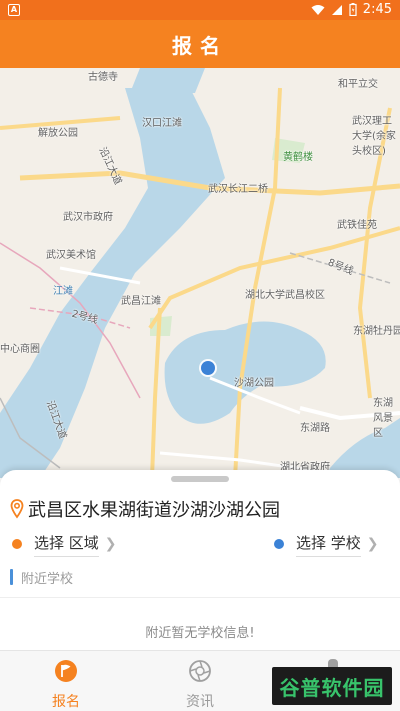 This screenshot has width=400, height=711. What do you see at coordinates (200, 479) in the screenshot?
I see `drag-handle` at bounding box center [200, 479].